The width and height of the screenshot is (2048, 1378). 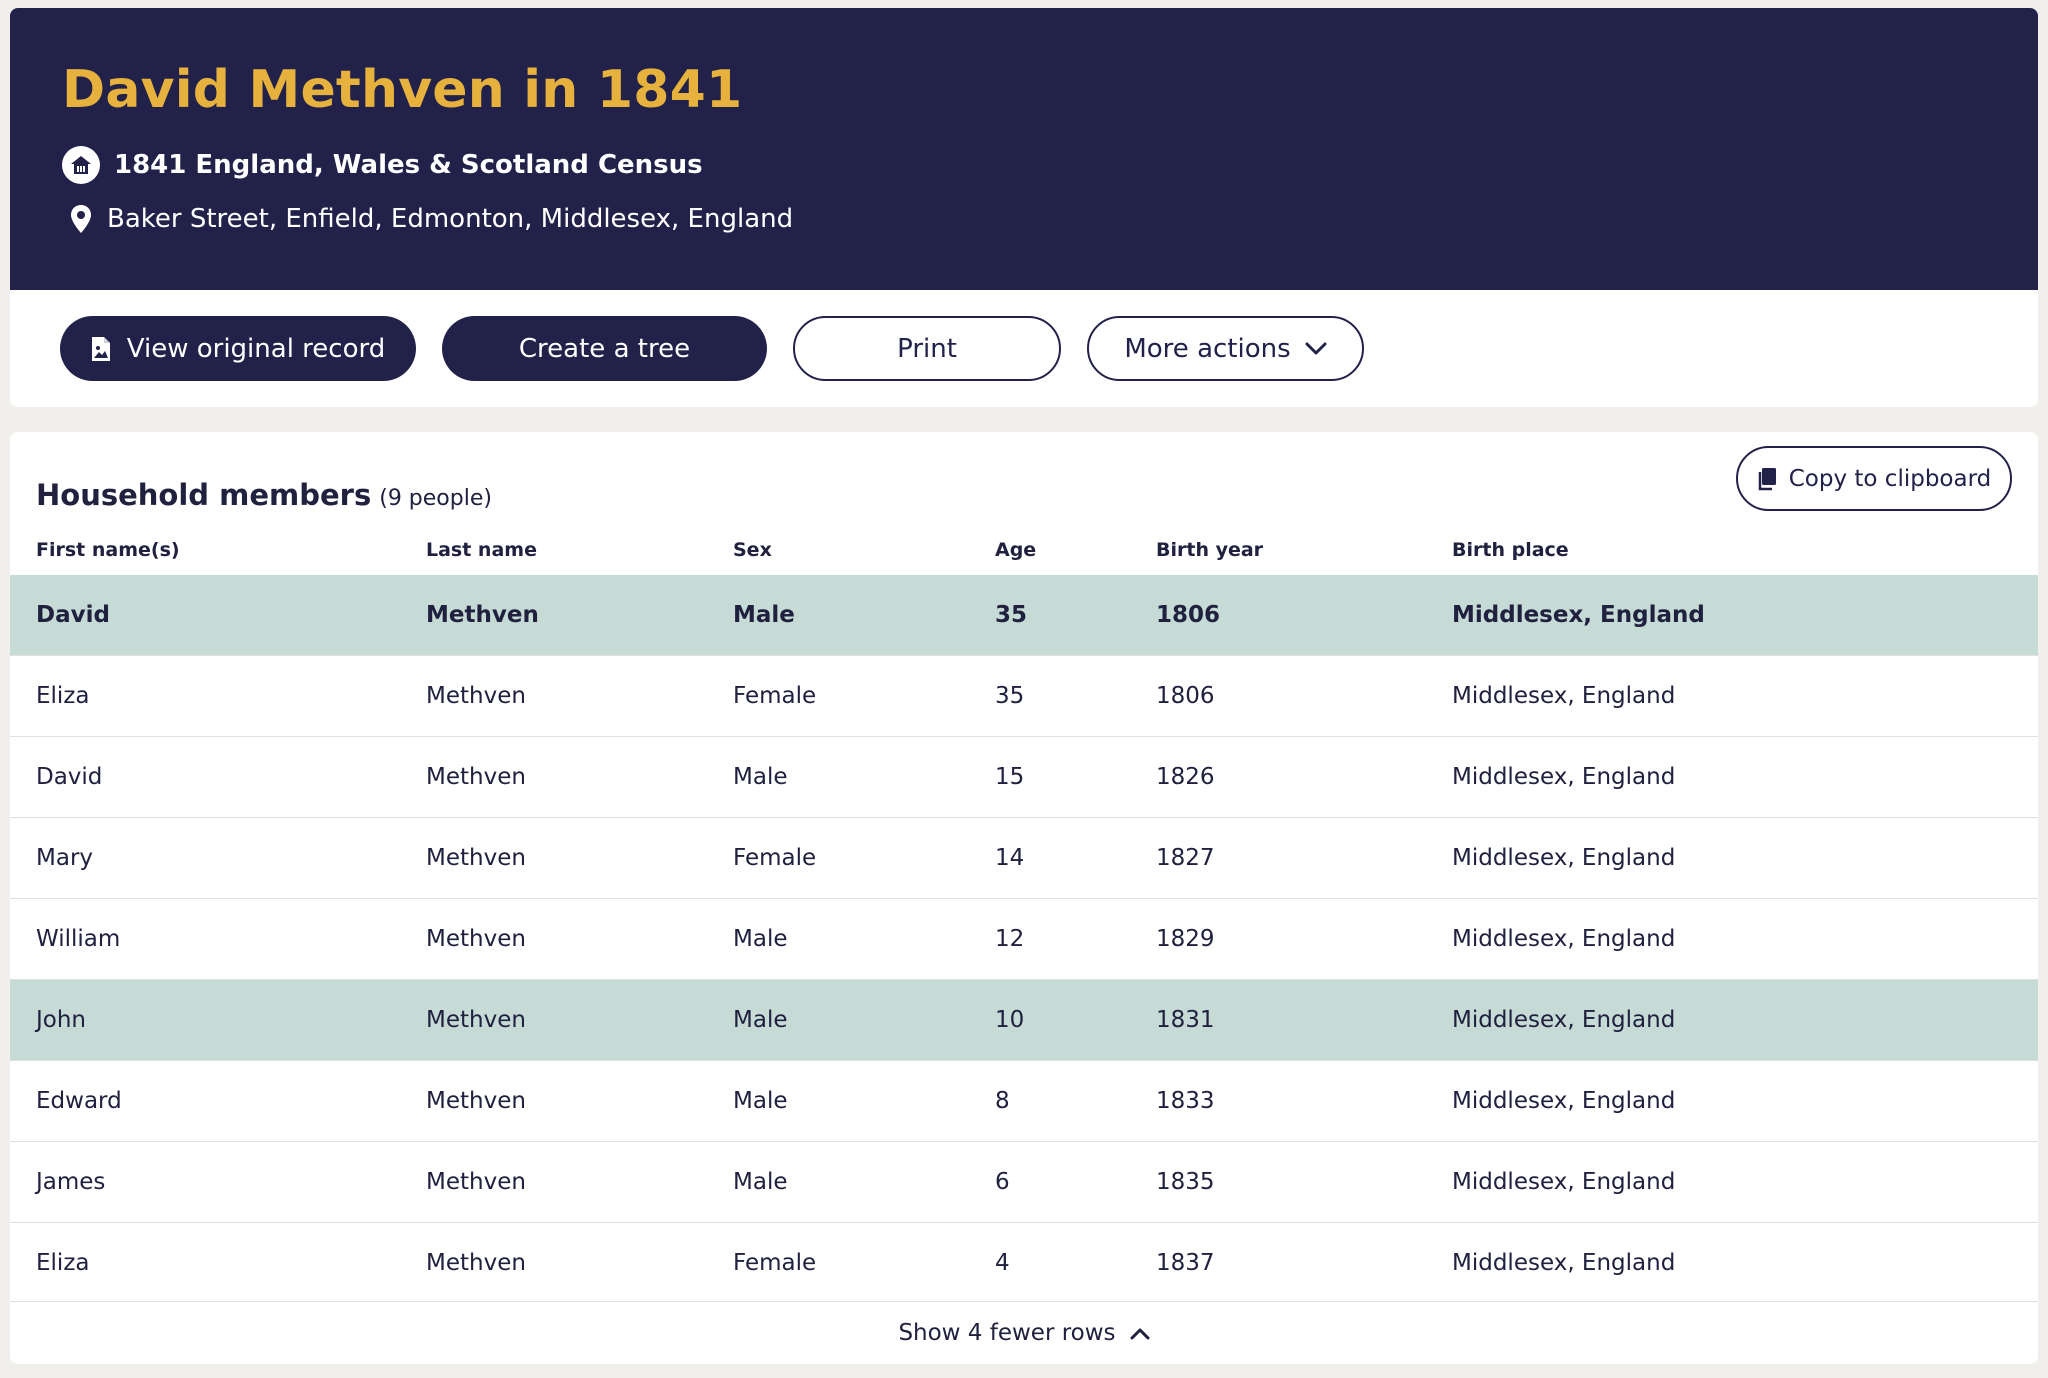 I want to click on column-header-birth-place: Birth place, so click(x=1510, y=550).